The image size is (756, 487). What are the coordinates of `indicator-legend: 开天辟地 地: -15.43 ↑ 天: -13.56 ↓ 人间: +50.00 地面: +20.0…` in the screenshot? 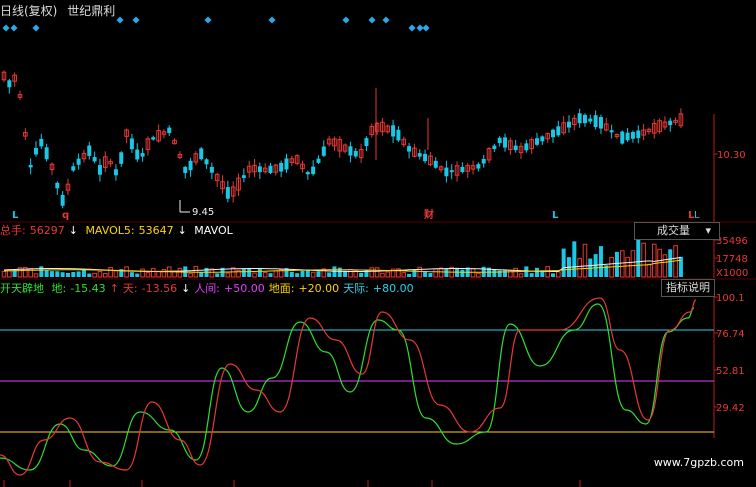 It's located at (209, 288).